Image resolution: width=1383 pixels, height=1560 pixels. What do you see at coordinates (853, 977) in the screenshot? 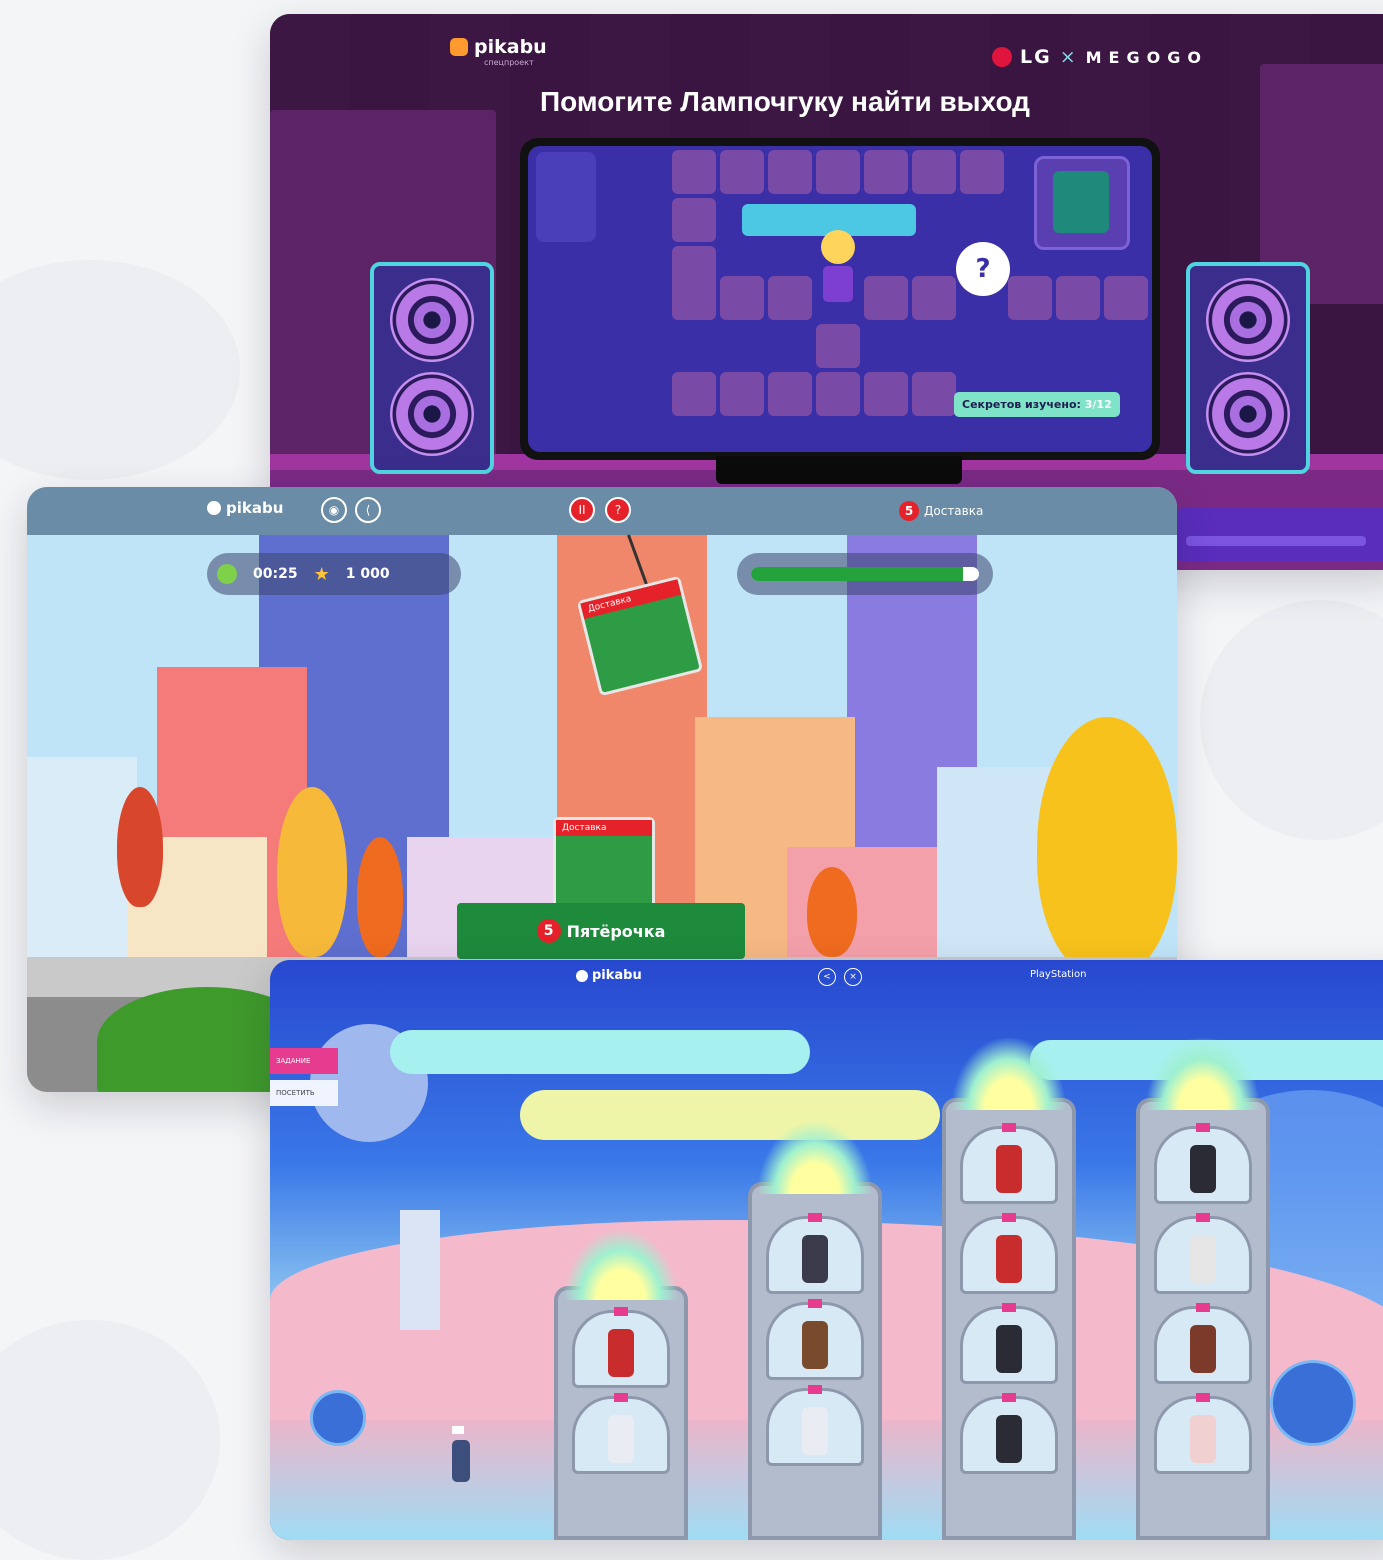
I see `close-button: ×` at bounding box center [853, 977].